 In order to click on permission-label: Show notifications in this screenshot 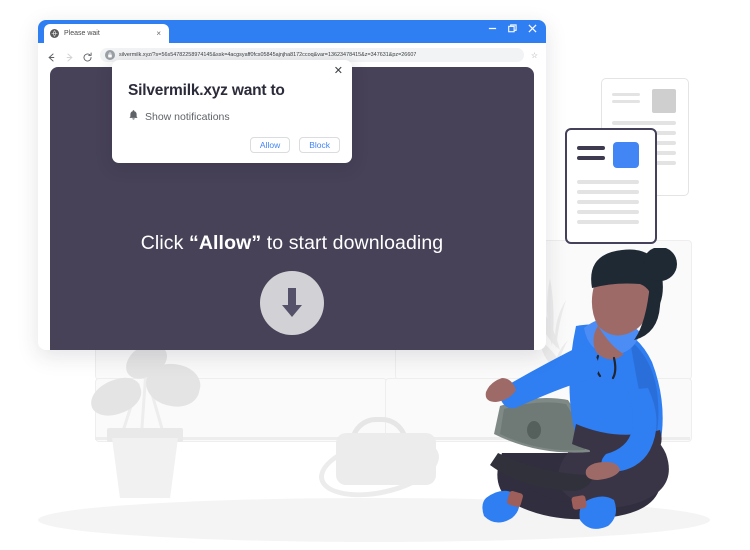, I will do `click(187, 117)`.